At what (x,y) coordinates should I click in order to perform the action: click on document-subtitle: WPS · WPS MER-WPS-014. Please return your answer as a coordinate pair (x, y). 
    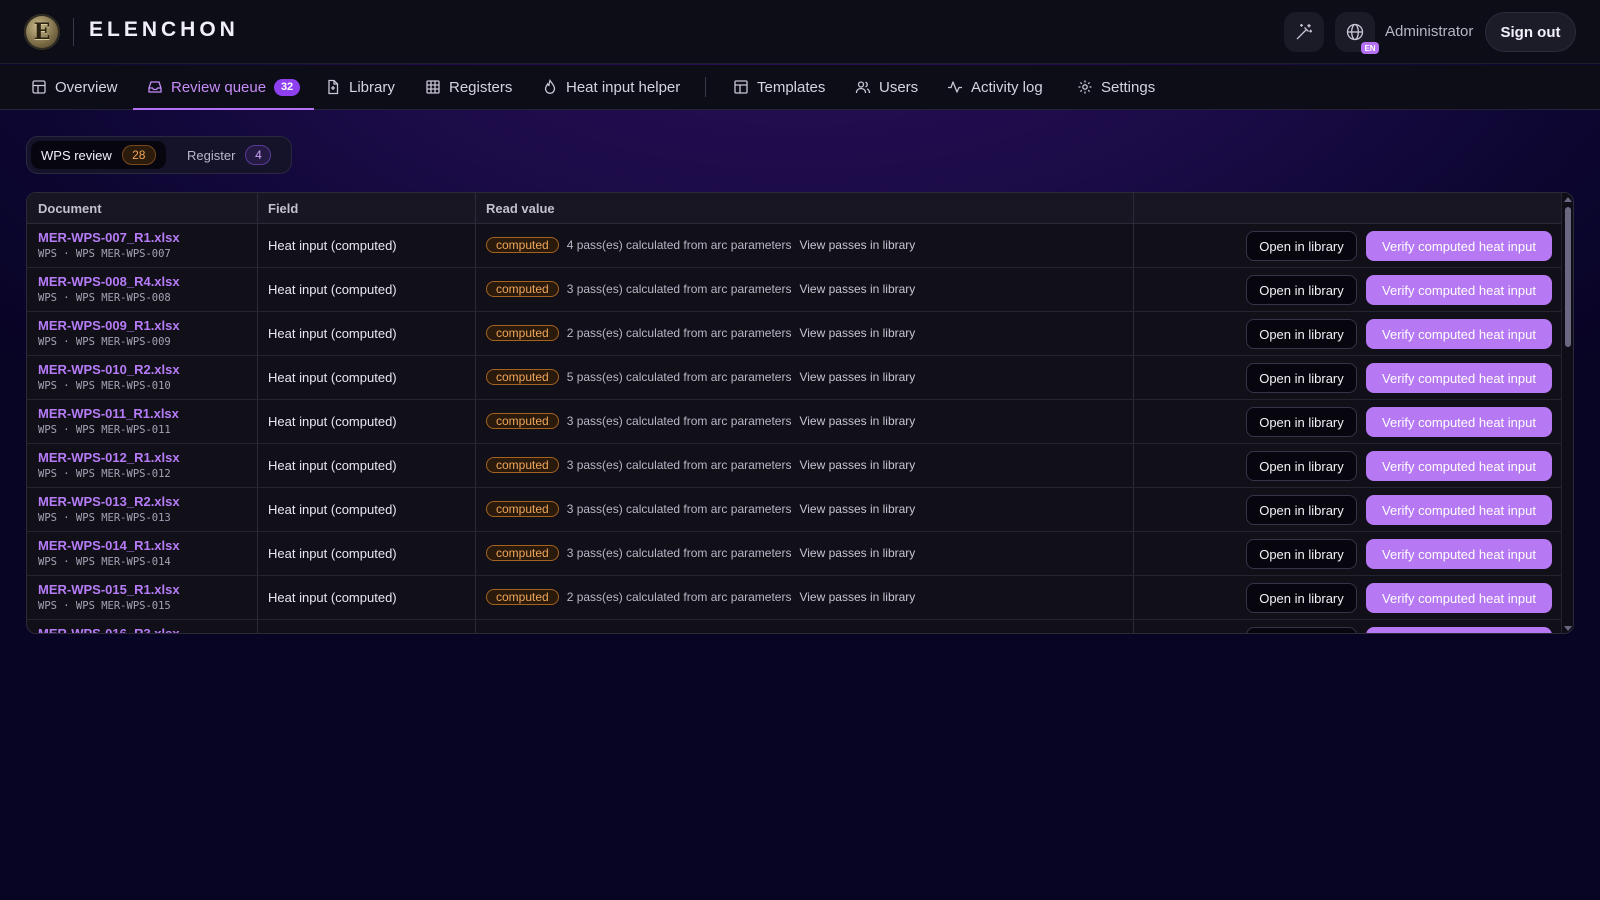
    Looking at the image, I should click on (104, 562).